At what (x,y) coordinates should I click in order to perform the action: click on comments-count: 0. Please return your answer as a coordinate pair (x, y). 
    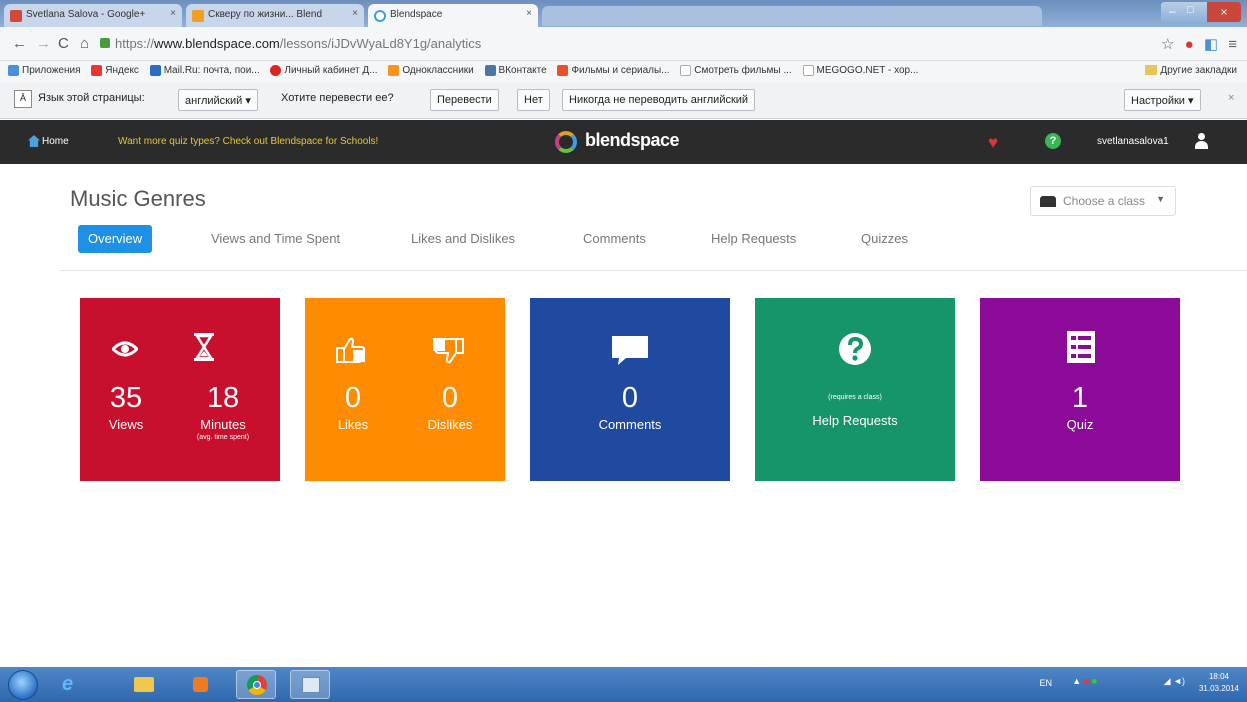
    Looking at the image, I should click on (630, 398).